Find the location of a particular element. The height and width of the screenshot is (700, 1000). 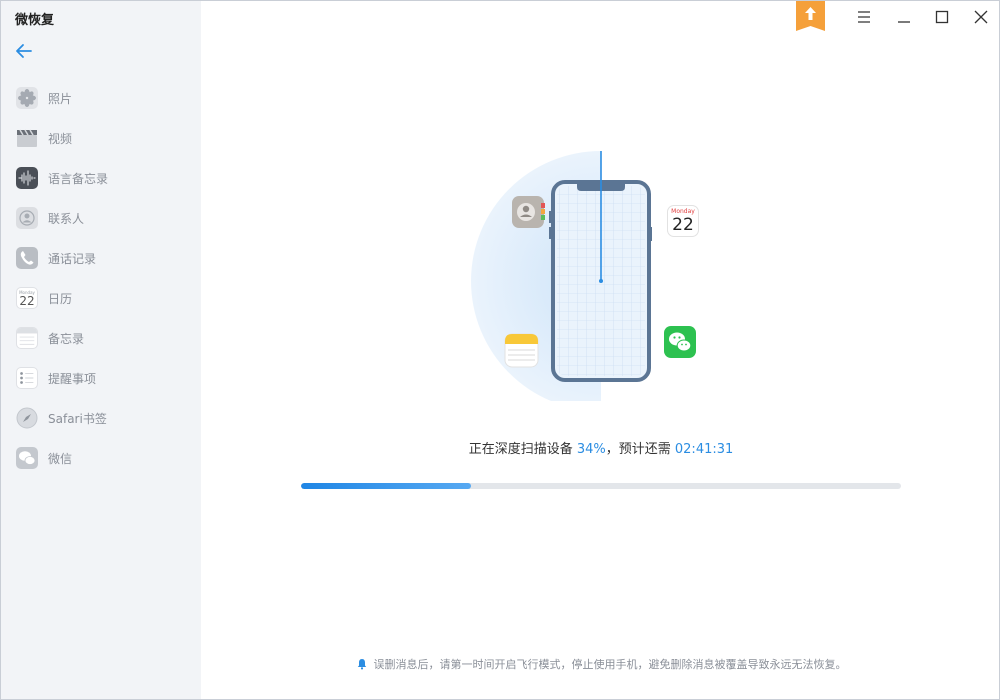

calendar-app-day: 22 is located at coordinates (683, 225).